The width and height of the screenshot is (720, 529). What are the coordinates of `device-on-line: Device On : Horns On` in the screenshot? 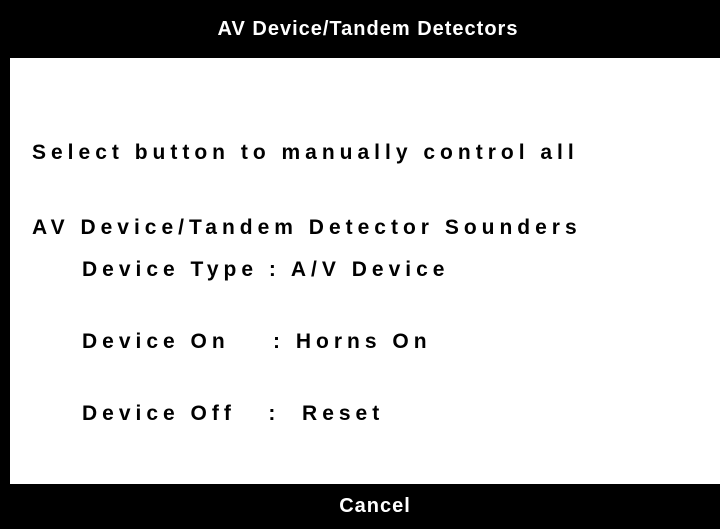 It's located at (257, 341).